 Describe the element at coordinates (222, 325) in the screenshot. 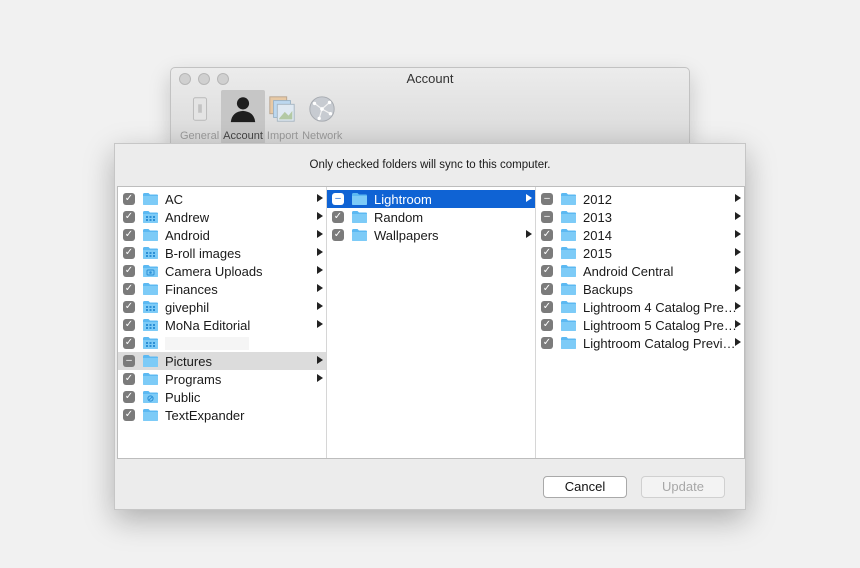

I see `folder-row: ✓ MoNa Editorial` at that location.